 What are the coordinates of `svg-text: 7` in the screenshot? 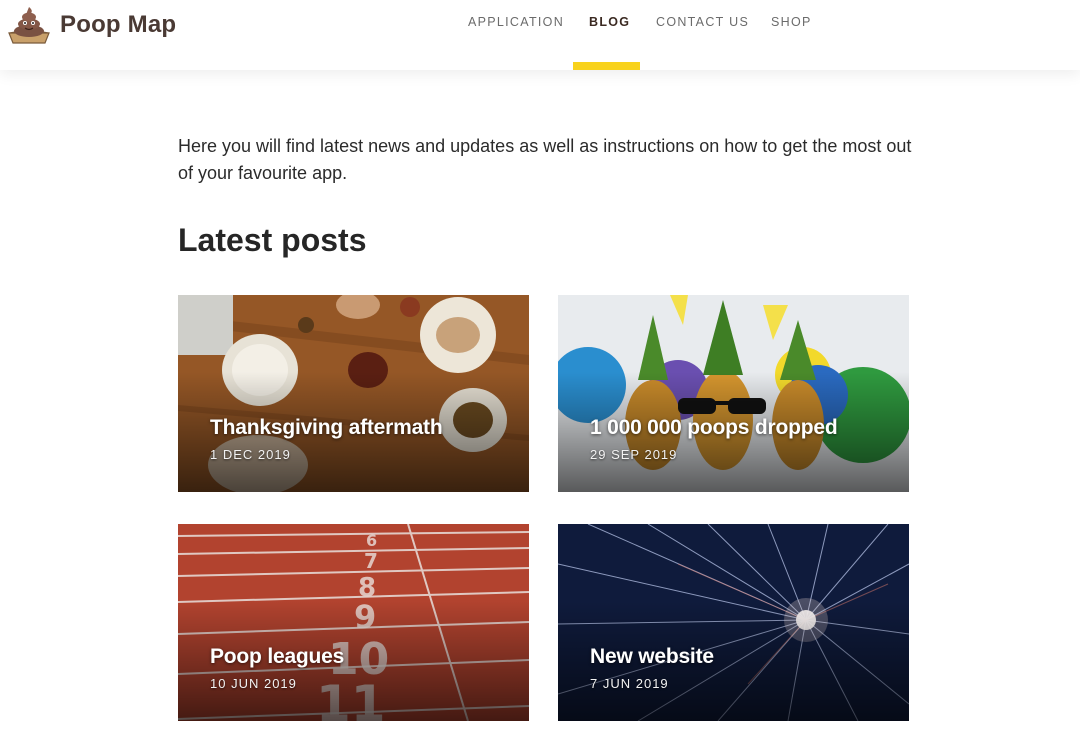 It's located at (371, 561).